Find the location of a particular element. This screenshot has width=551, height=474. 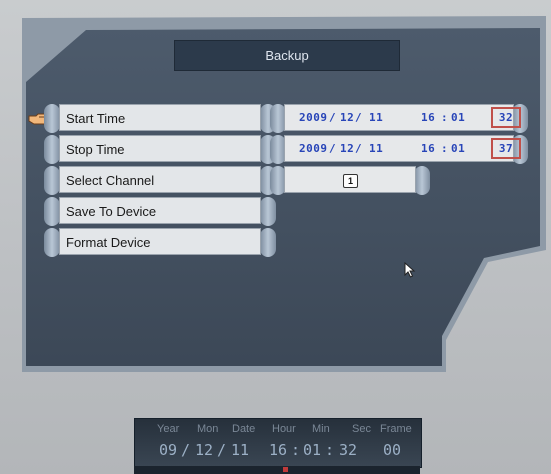

menu-item-label: Stop Time is located at coordinates (160, 148).